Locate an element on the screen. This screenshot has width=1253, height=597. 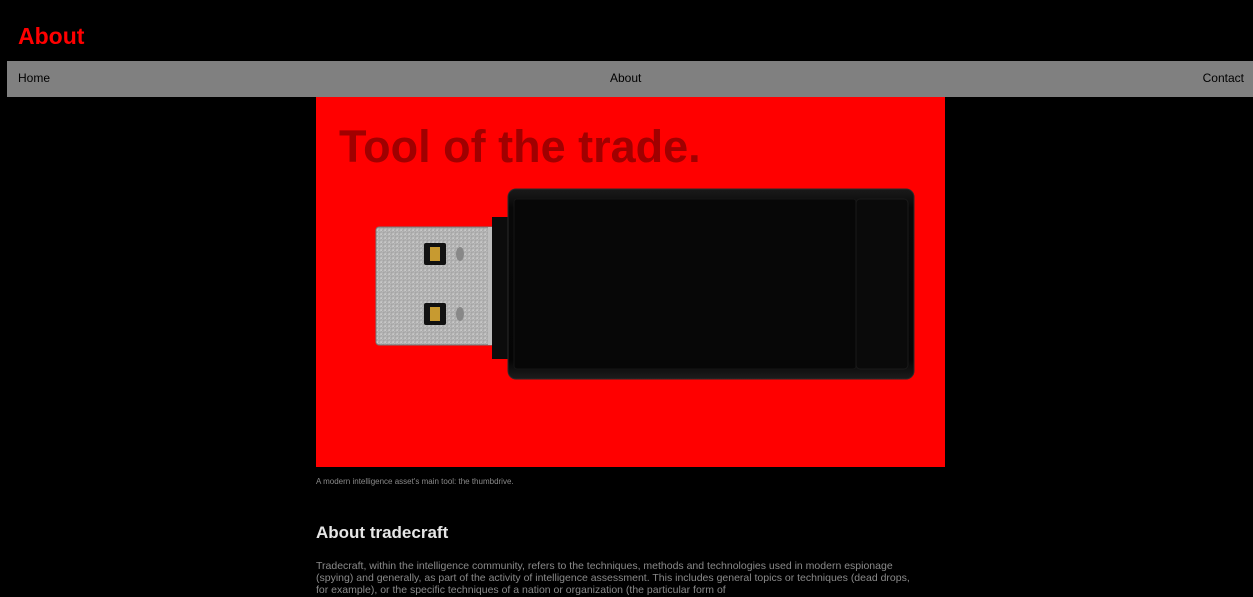
hero-heading: Tool of the trade. is located at coordinates (520, 146).